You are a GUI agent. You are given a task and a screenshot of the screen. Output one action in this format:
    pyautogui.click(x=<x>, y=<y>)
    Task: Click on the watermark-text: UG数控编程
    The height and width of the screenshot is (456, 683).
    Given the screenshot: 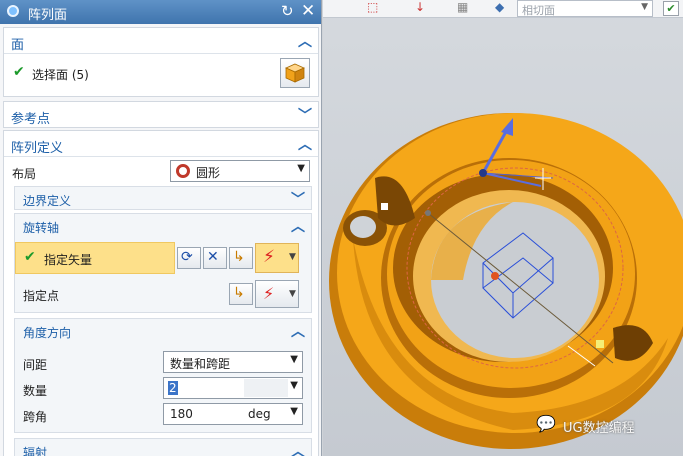 What is the action you would take?
    pyautogui.click(x=599, y=428)
    